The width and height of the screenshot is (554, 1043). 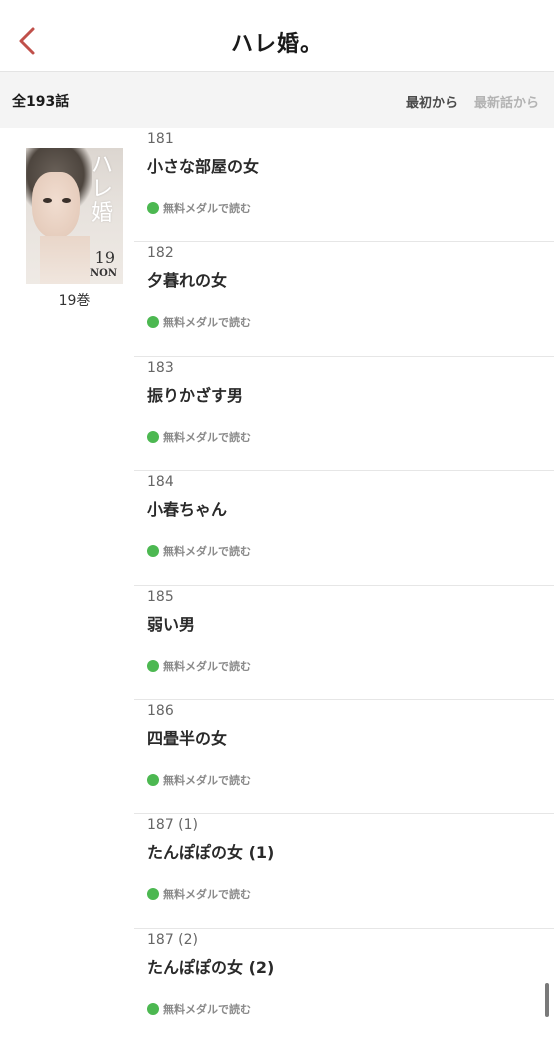 I want to click on cover-title: ハレ婚, so click(x=102, y=189).